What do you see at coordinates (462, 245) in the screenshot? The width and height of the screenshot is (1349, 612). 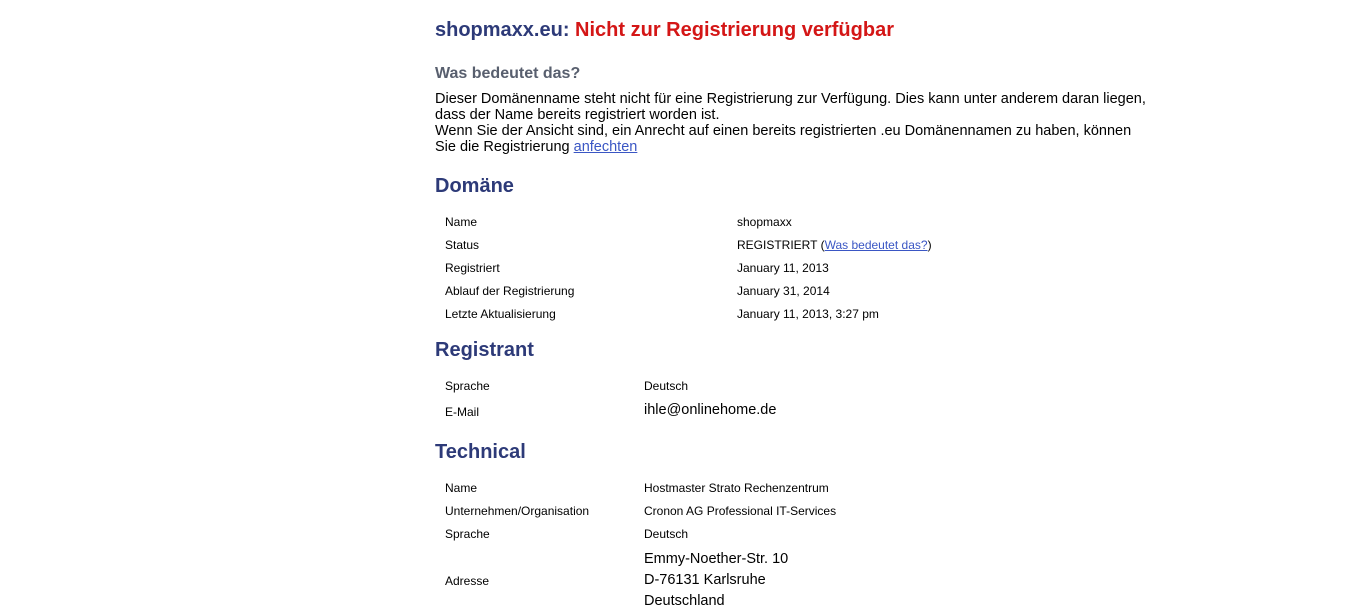 I see `domain-status-label: Status` at bounding box center [462, 245].